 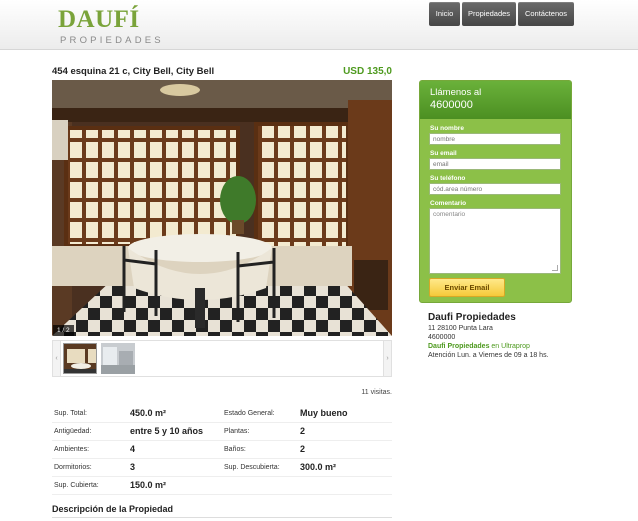 I want to click on main-nav: Inicio Propiedades Contáctenos, so click(x=501, y=14).